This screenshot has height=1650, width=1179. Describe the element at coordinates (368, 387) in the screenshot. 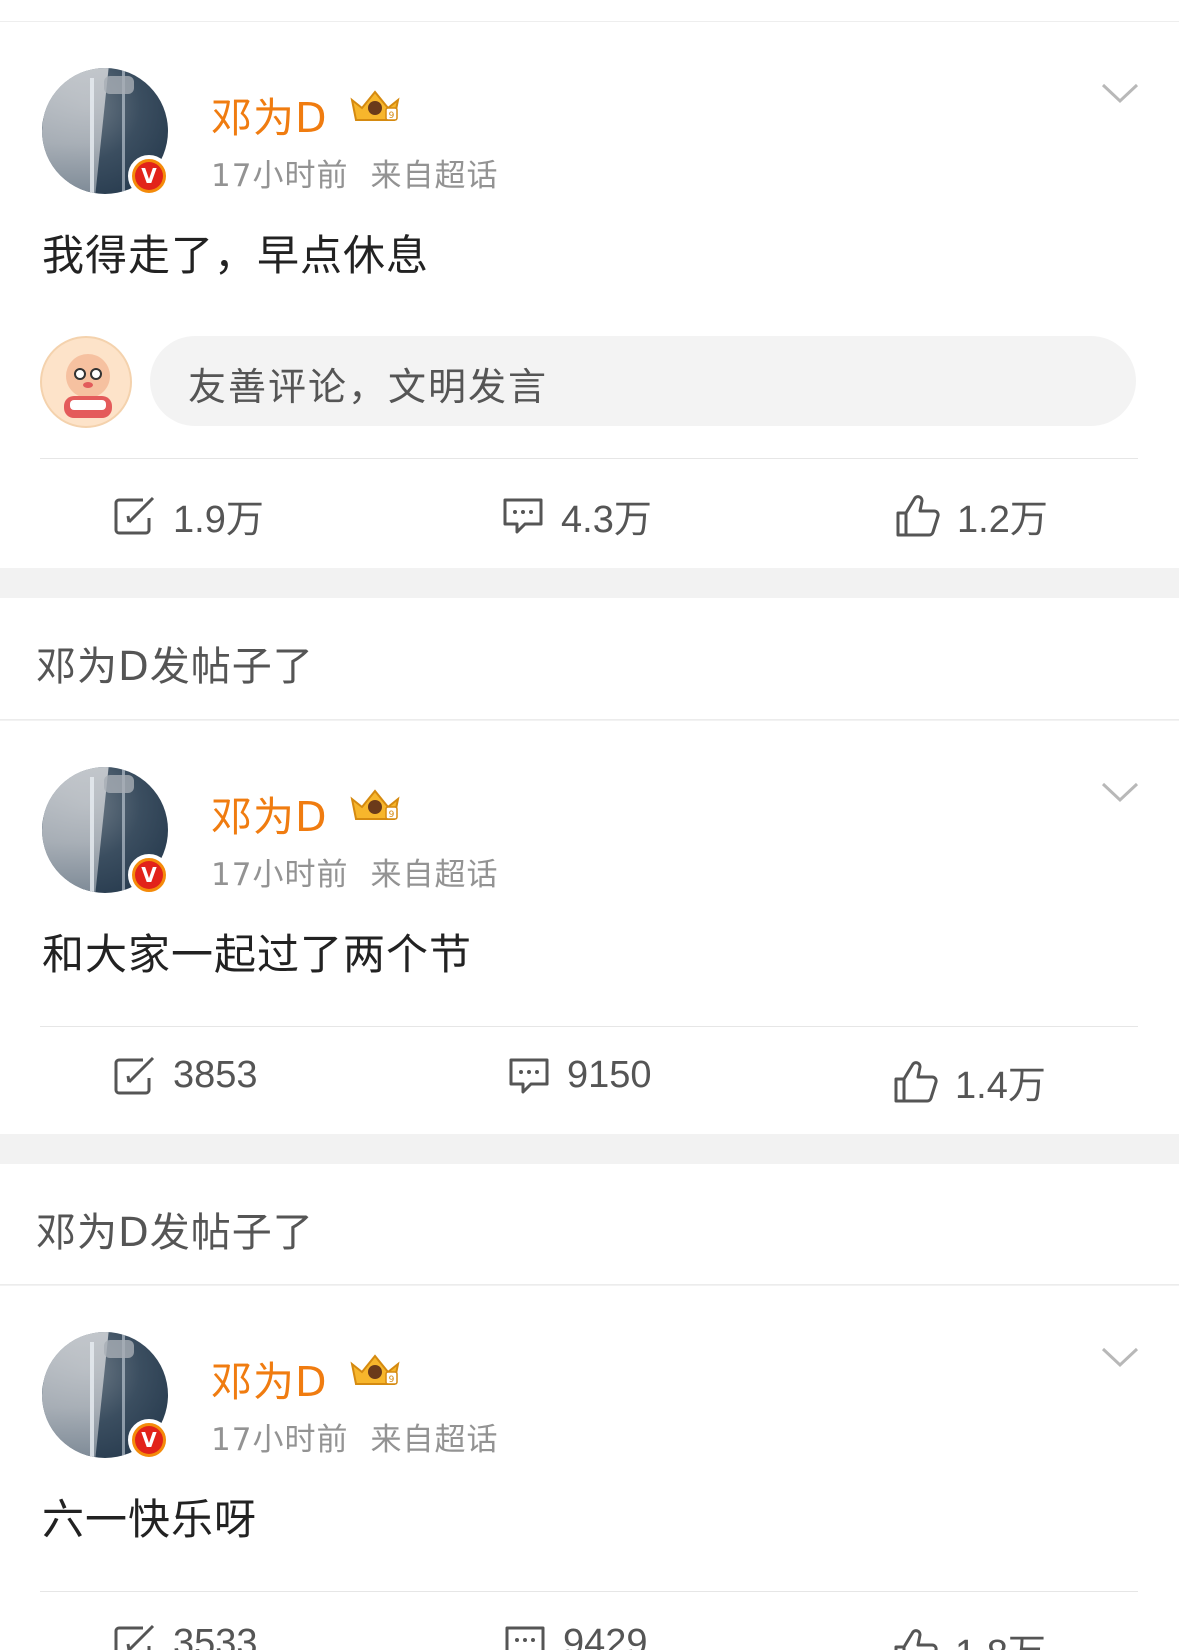

I see `comment-placeholder: 友善评论，文明发言` at that location.